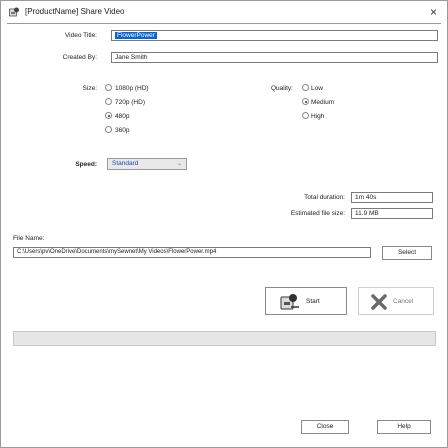 Image resolution: width=448 pixels, height=448 pixels. Describe the element at coordinates (317, 88) in the screenshot. I see `quality-option-label: Low` at that location.